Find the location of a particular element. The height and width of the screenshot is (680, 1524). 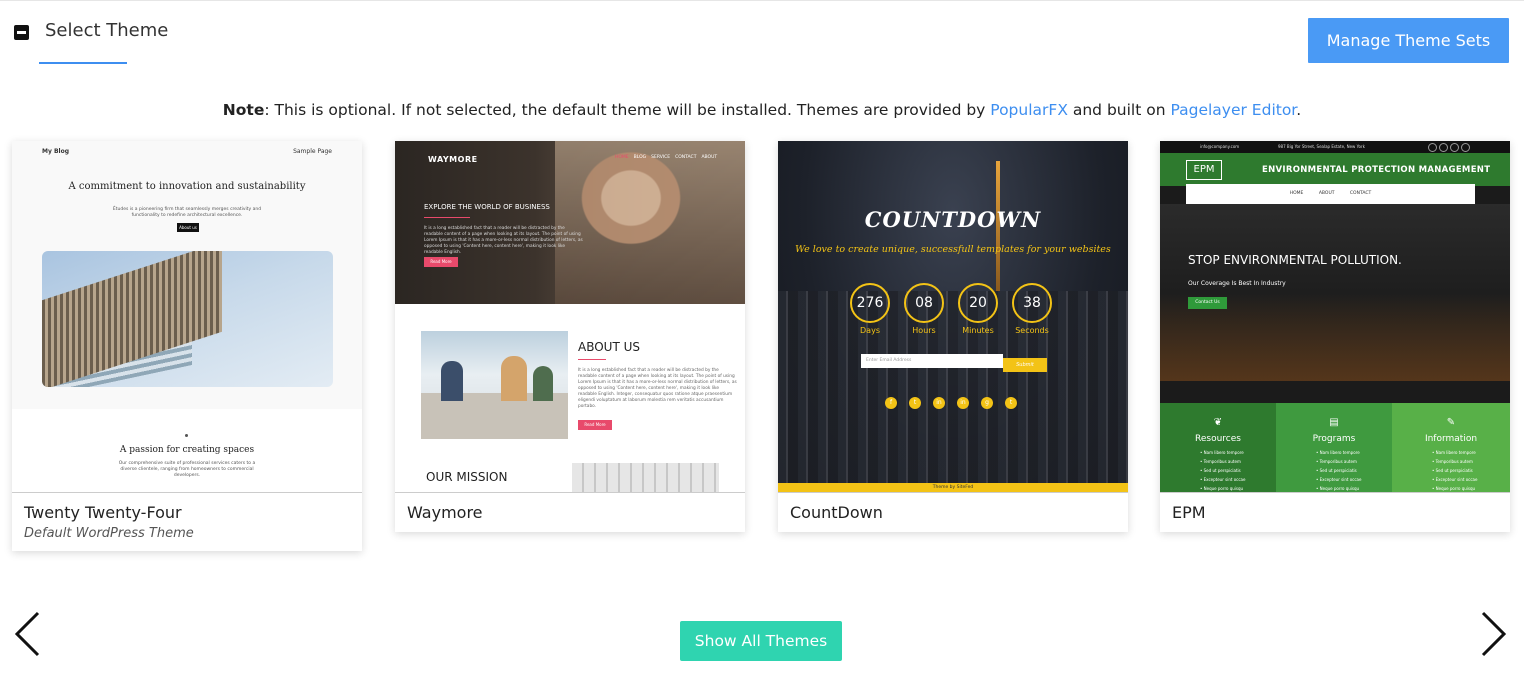

counter-seconds: 38 is located at coordinates (1032, 303).